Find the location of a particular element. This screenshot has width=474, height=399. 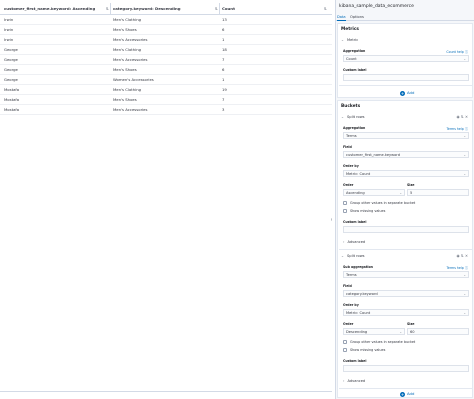

help-text: Count help is located at coordinates (454, 52).